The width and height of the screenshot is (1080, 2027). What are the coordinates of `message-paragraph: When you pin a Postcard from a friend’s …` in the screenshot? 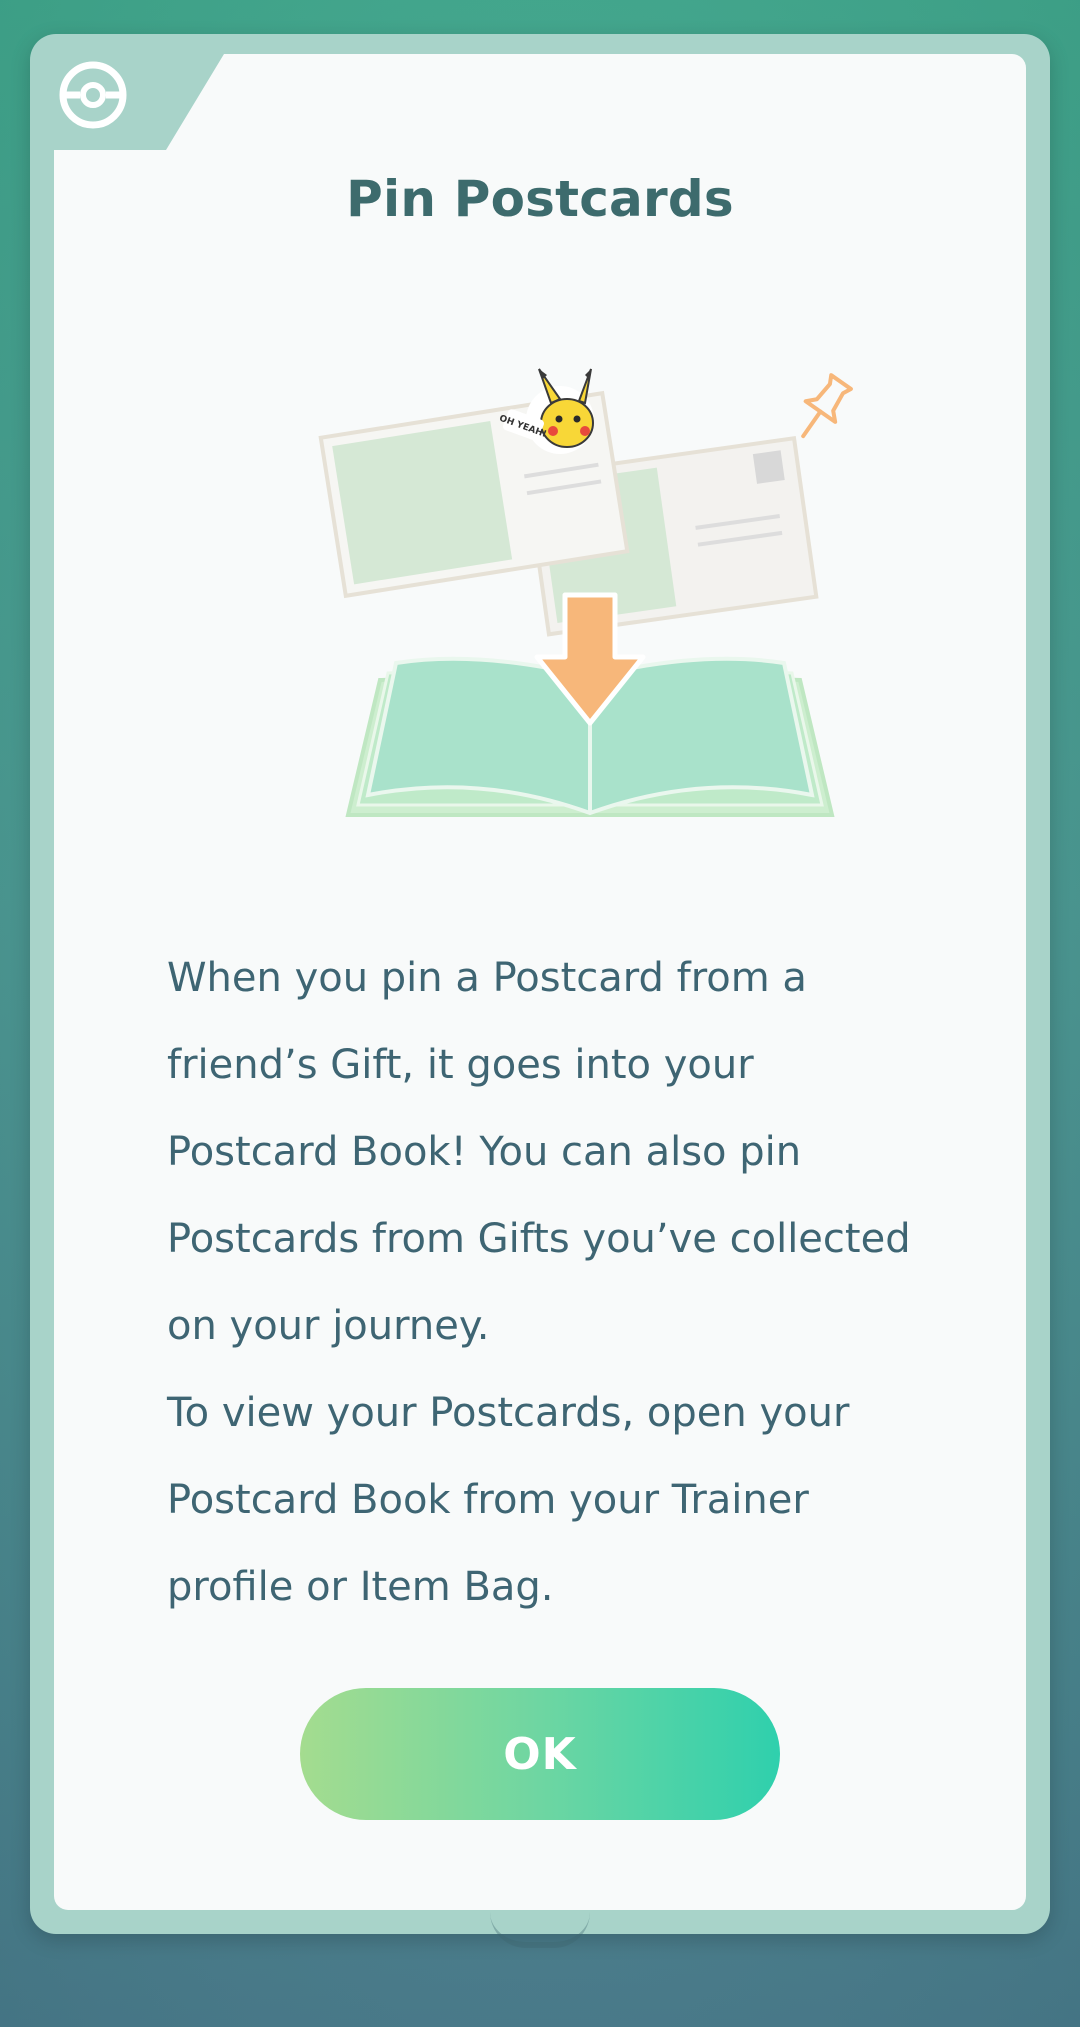 It's located at (539, 1152).